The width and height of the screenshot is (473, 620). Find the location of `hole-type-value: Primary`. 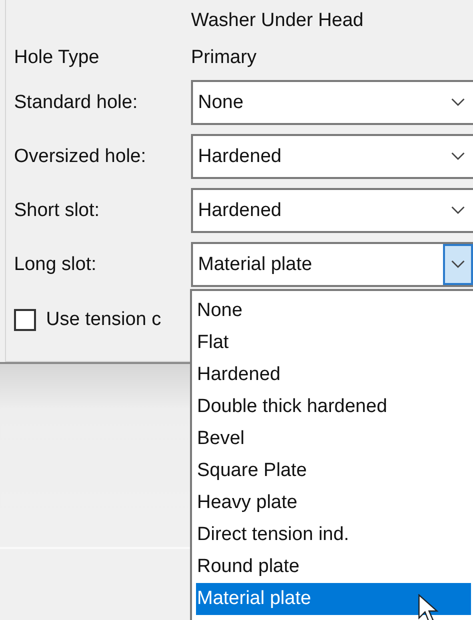

hole-type-value: Primary is located at coordinates (223, 58).